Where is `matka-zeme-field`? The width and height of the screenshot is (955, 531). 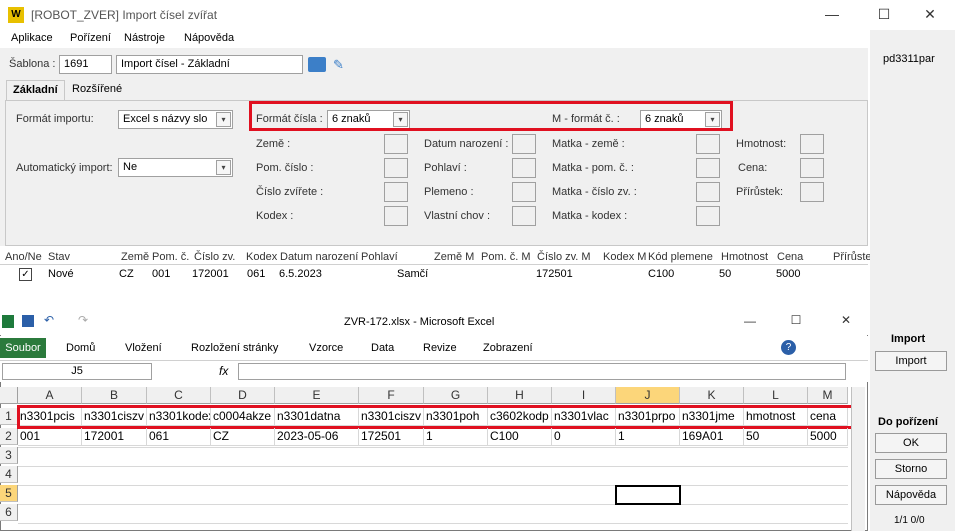
matka-zeme-field is located at coordinates (708, 144).